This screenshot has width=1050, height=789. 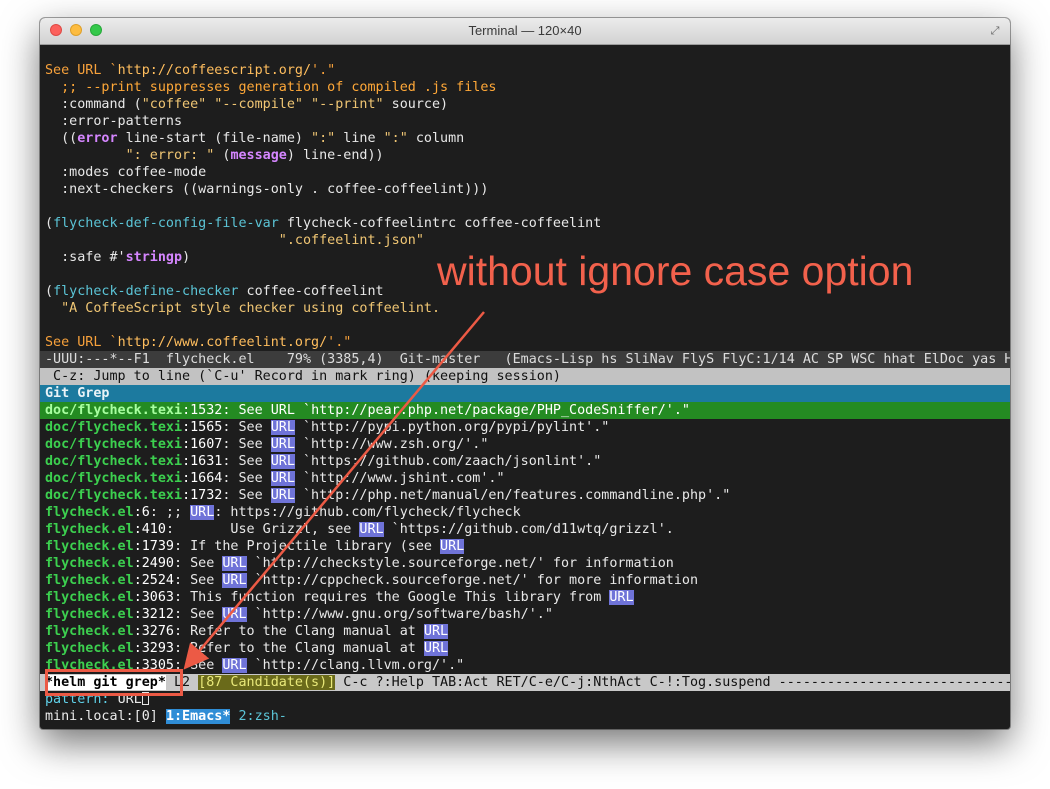 I want to click on candidate-text: `http://clang.llvm.org/'.", so click(x=355, y=665).